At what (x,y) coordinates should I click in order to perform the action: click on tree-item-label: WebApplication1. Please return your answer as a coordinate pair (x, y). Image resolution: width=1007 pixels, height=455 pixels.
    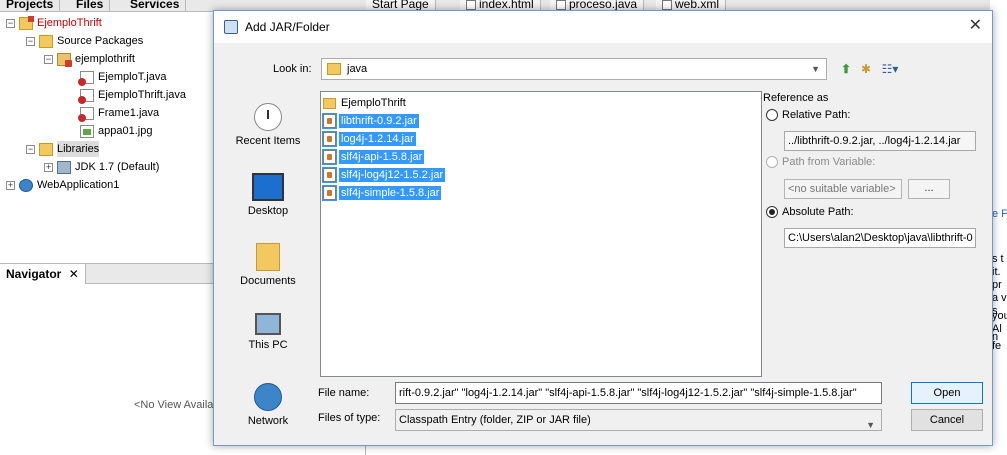
    Looking at the image, I should click on (78, 185).